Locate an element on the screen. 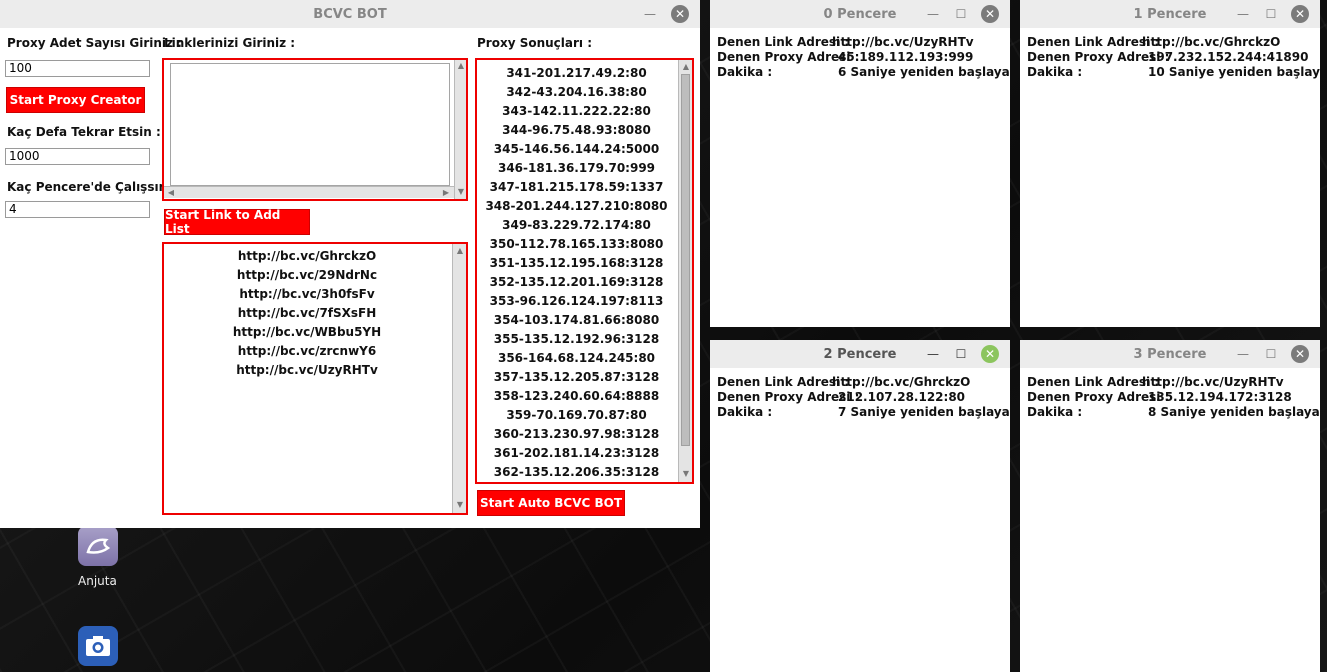  list-item: 361-202.181.14.23:3128 is located at coordinates (576, 453).